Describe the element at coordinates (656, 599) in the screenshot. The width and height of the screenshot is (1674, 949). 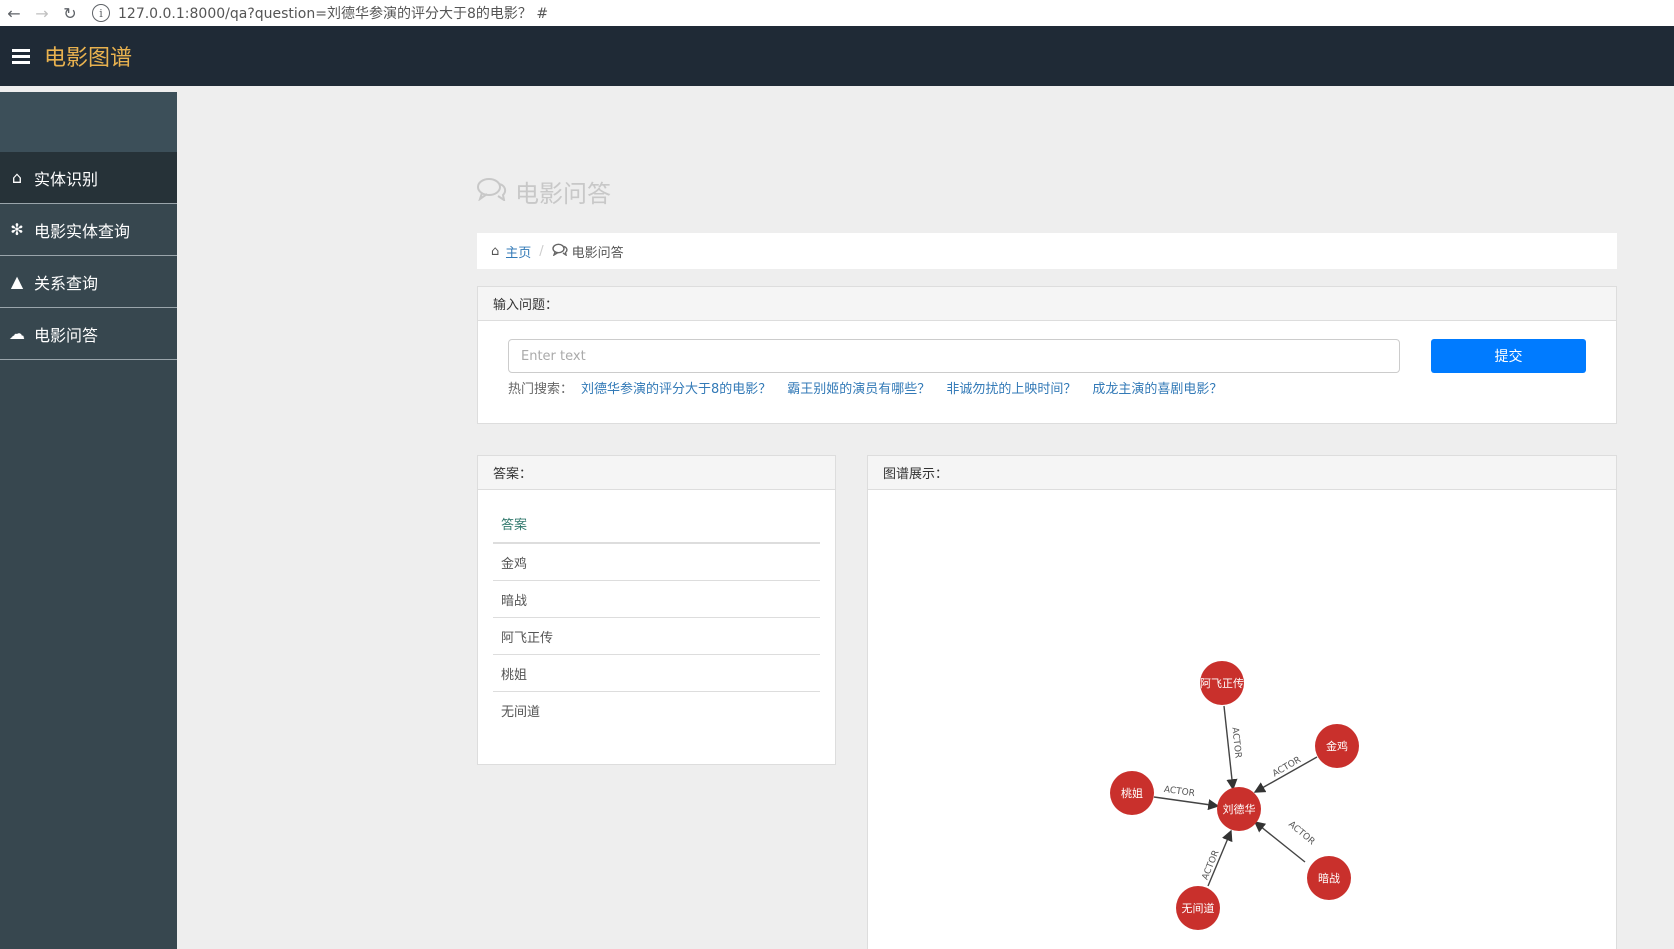
I see `table-row: 暗战` at that location.